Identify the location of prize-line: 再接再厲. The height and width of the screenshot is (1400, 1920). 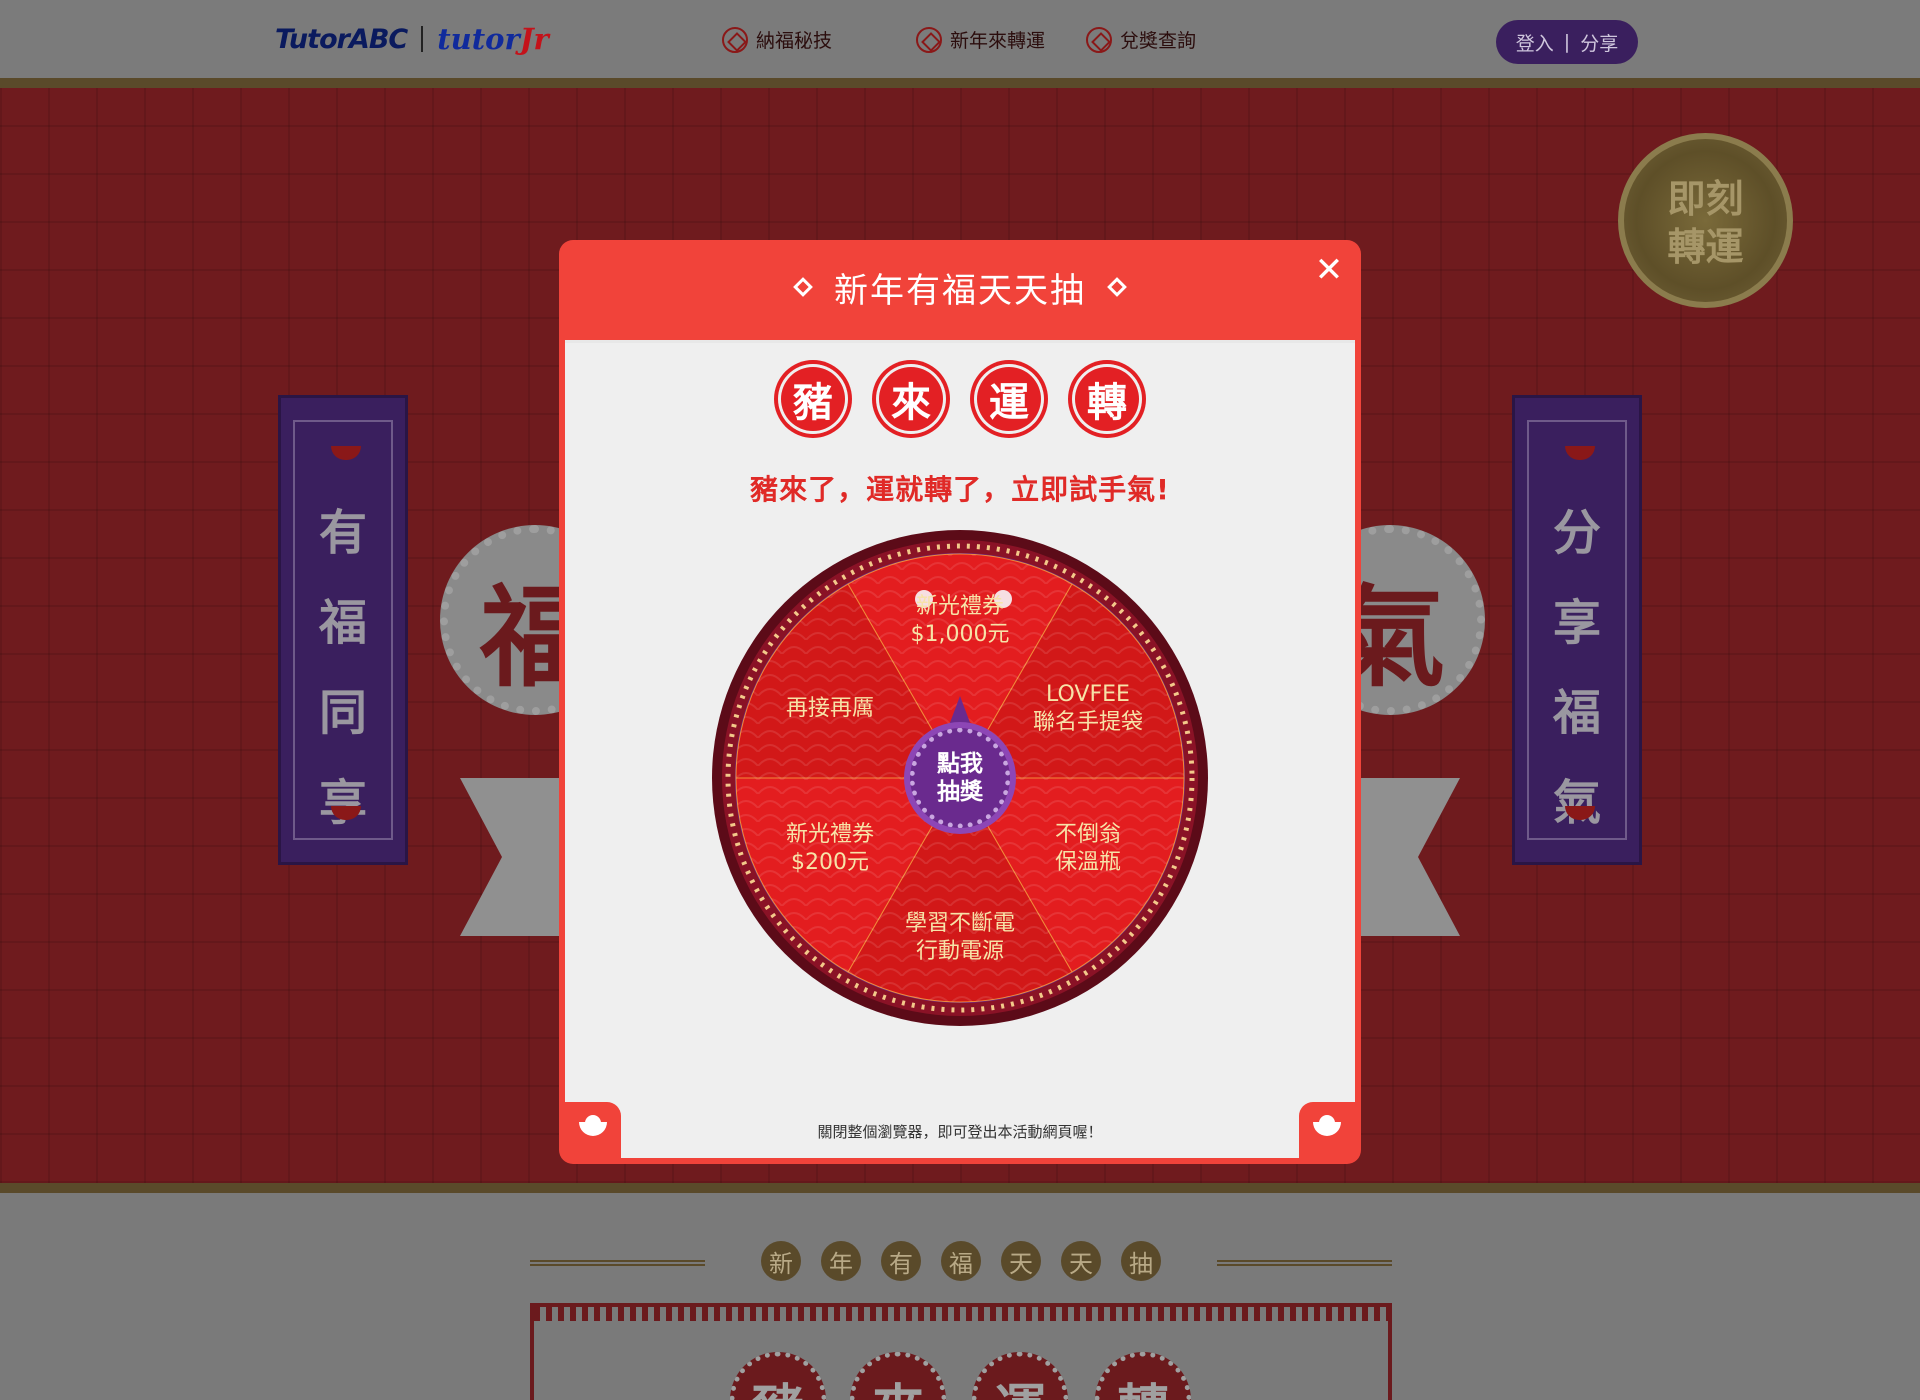
(829, 708).